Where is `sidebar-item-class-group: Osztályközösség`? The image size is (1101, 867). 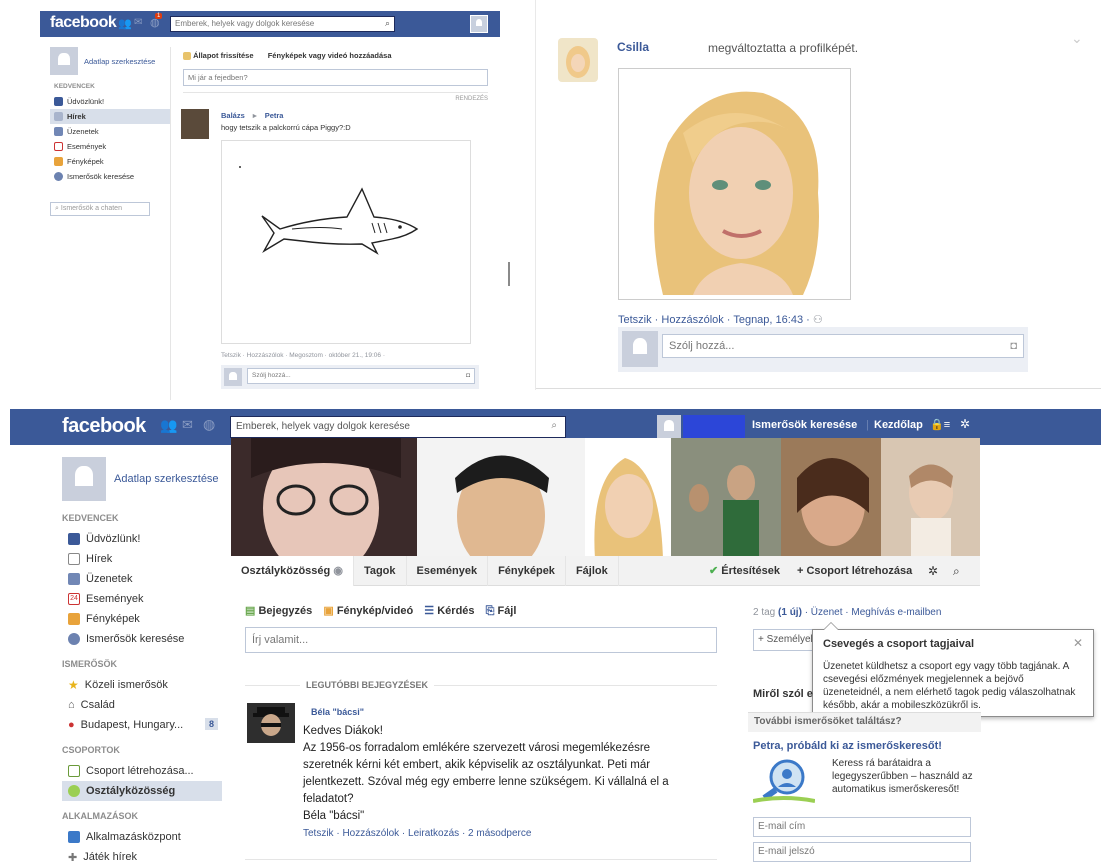 sidebar-item-class-group: Osztályközösség is located at coordinates (142, 791).